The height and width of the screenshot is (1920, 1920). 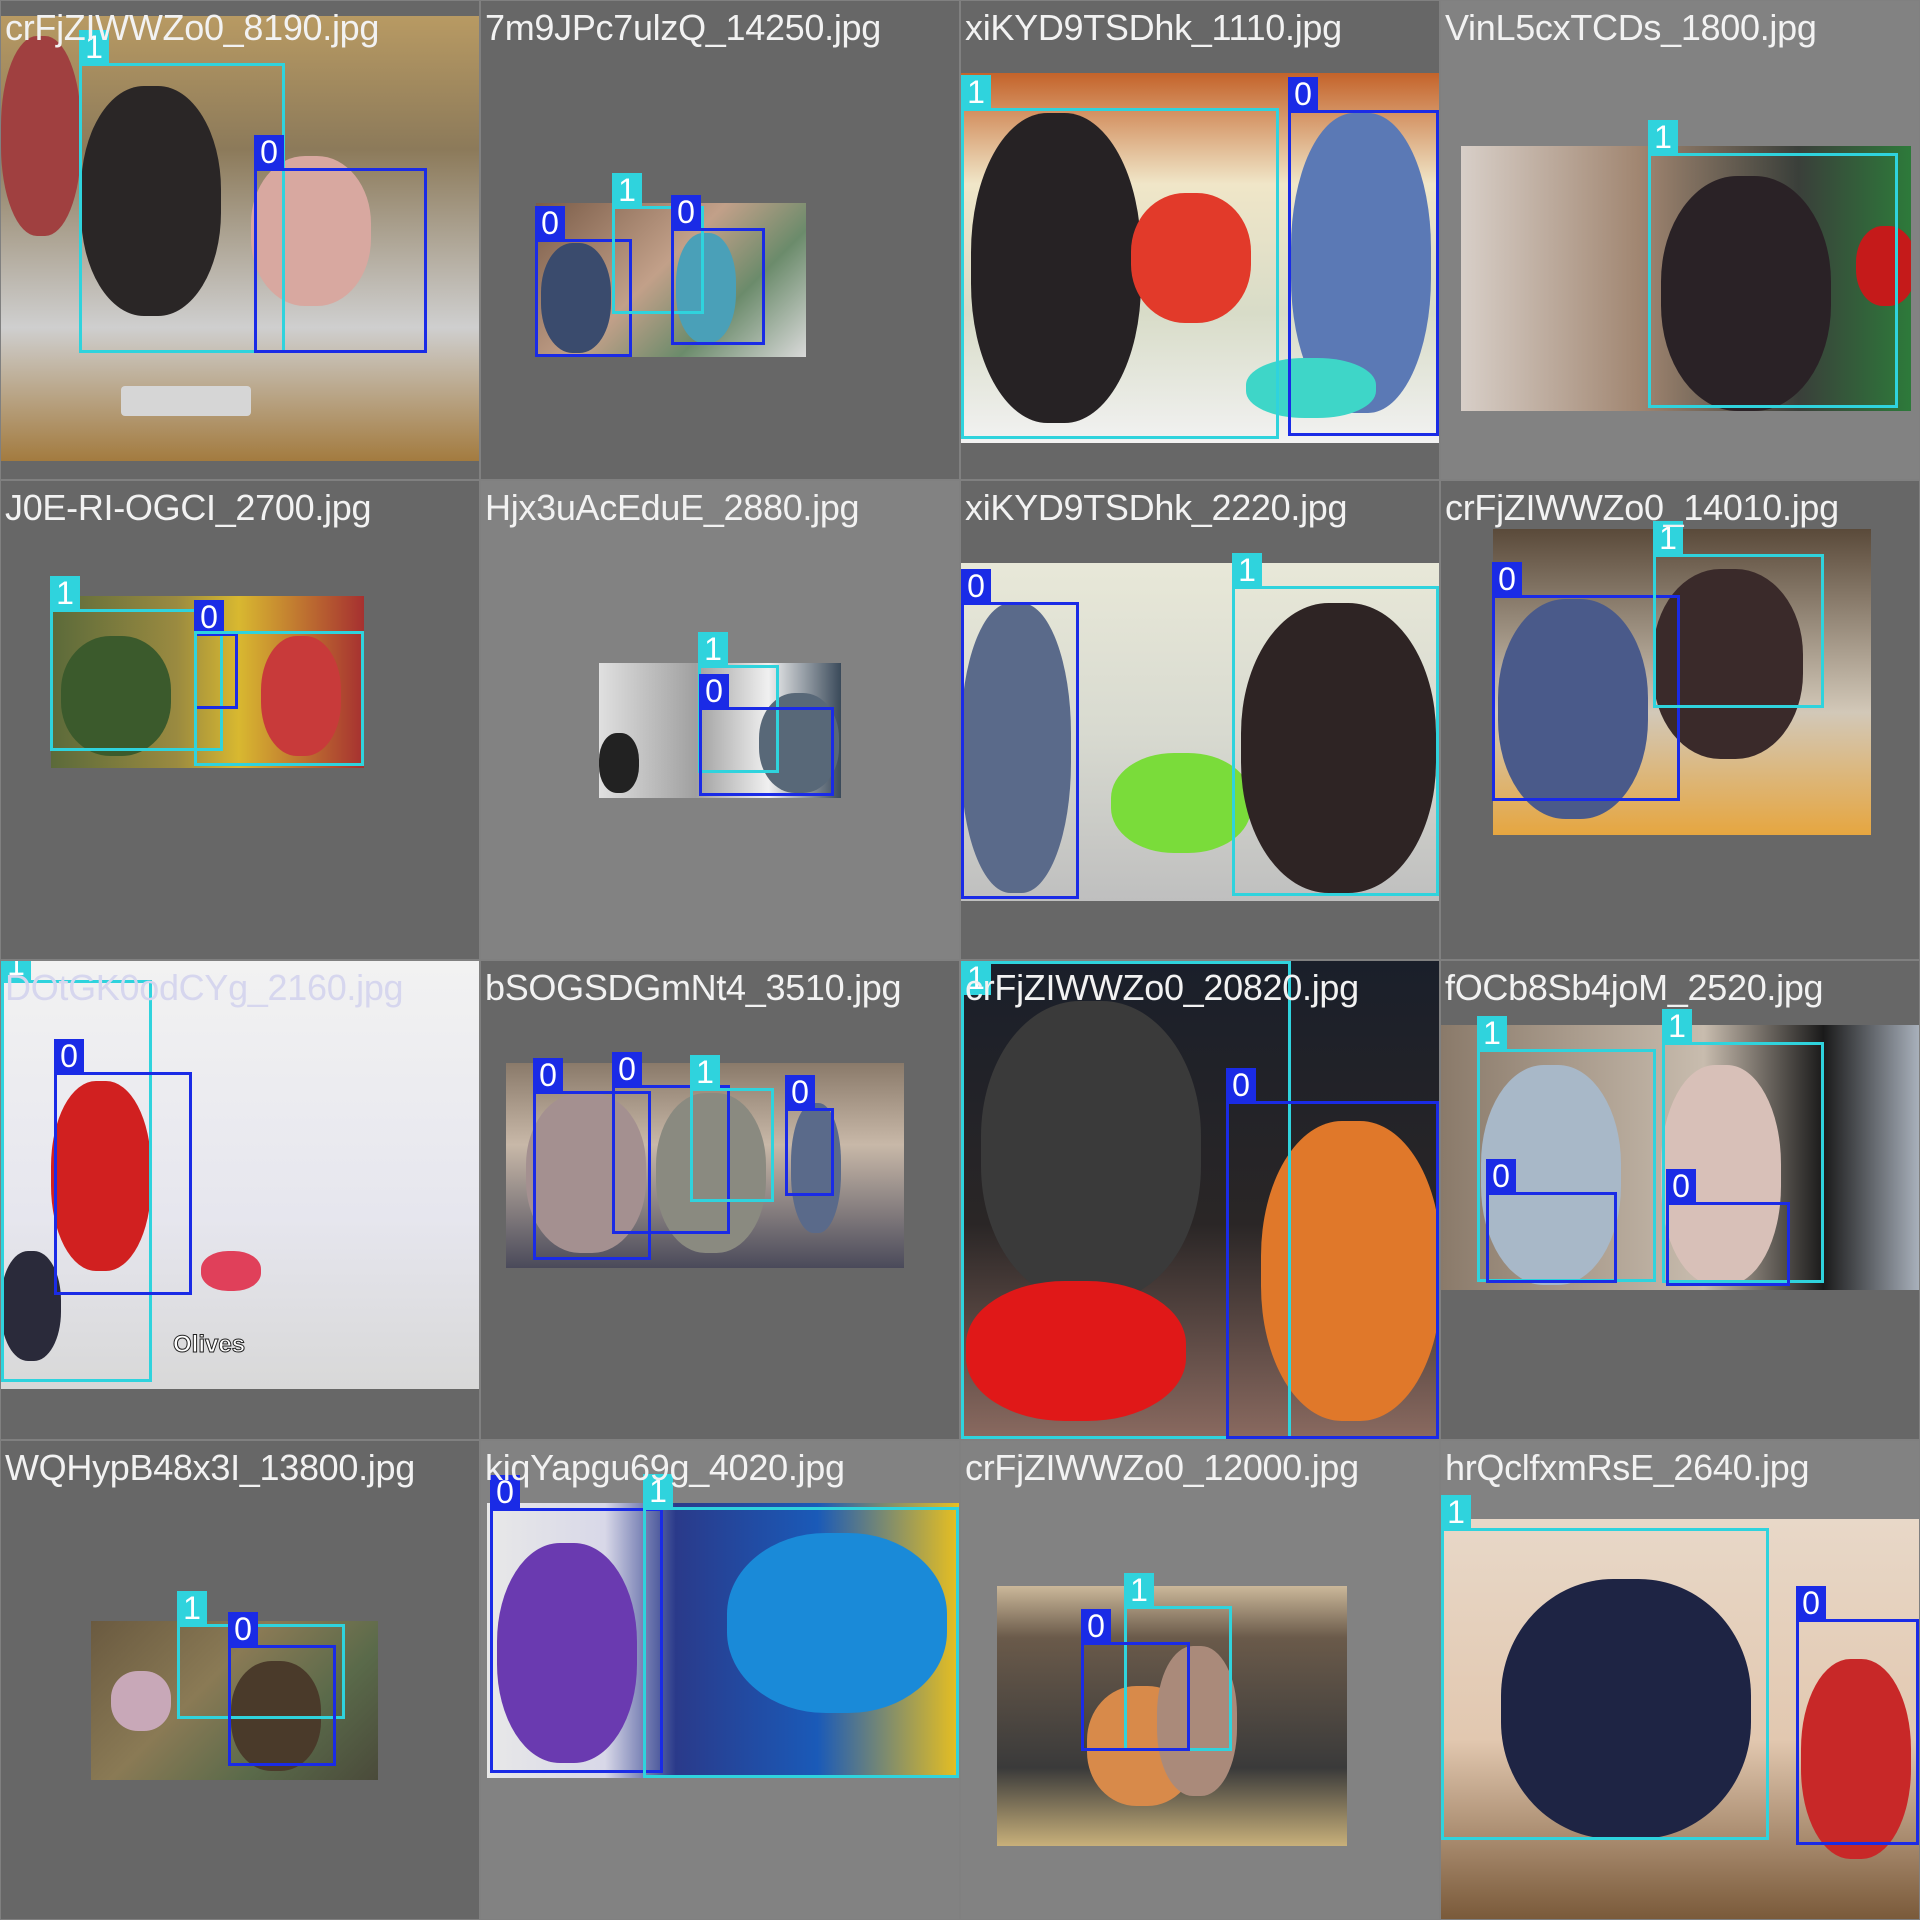 I want to click on tile-filename: J0E-RI-OGCI_2700.jpg, so click(x=188, y=507).